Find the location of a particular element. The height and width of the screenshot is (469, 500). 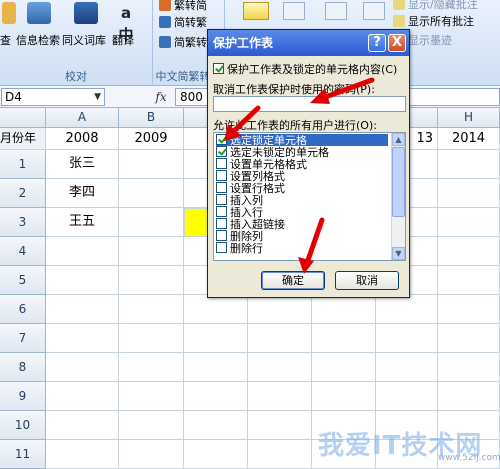

arrow-to-ok-icon is located at coordinates (311, 245).